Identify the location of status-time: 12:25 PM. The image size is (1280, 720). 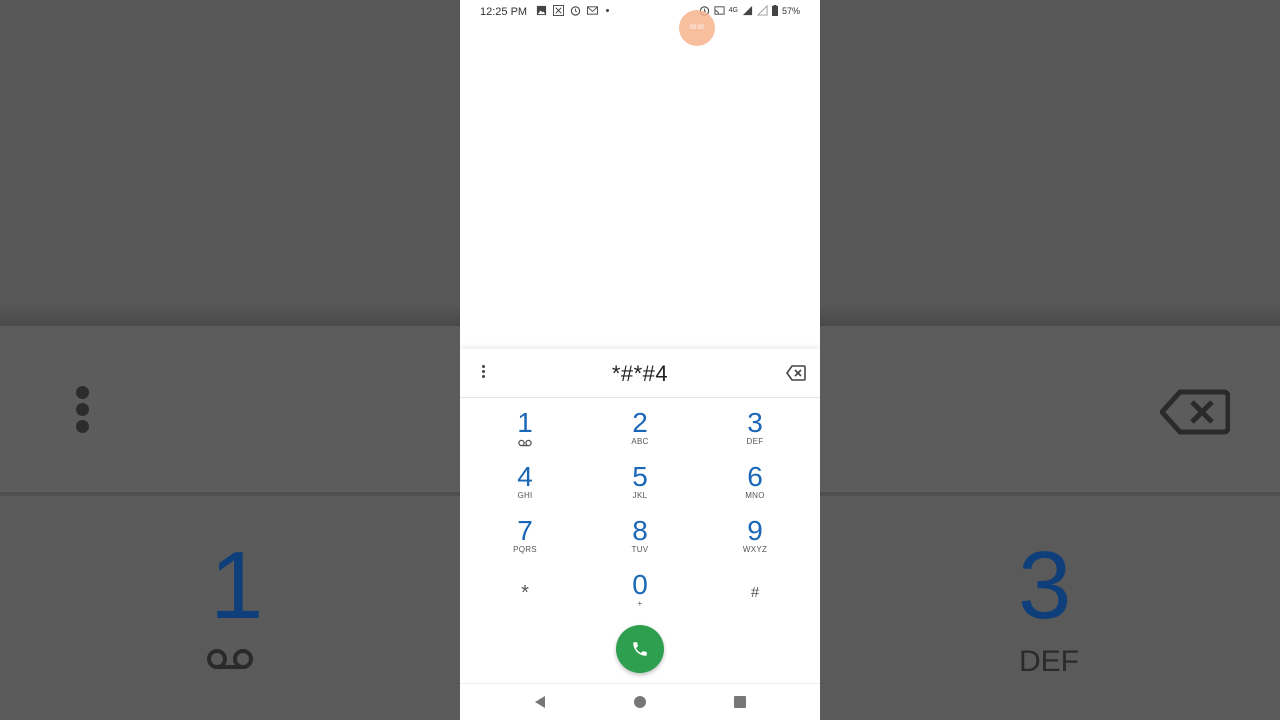
(504, 12).